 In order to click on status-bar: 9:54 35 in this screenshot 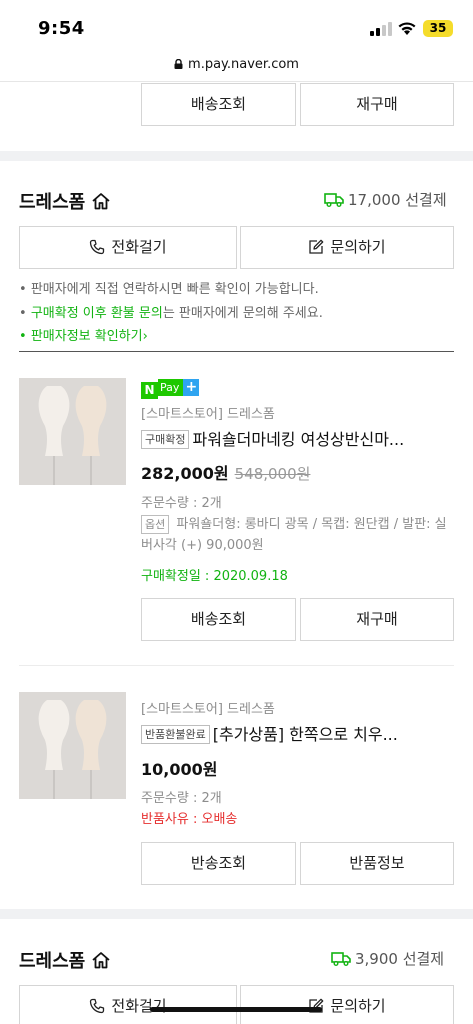, I will do `click(236, 25)`.